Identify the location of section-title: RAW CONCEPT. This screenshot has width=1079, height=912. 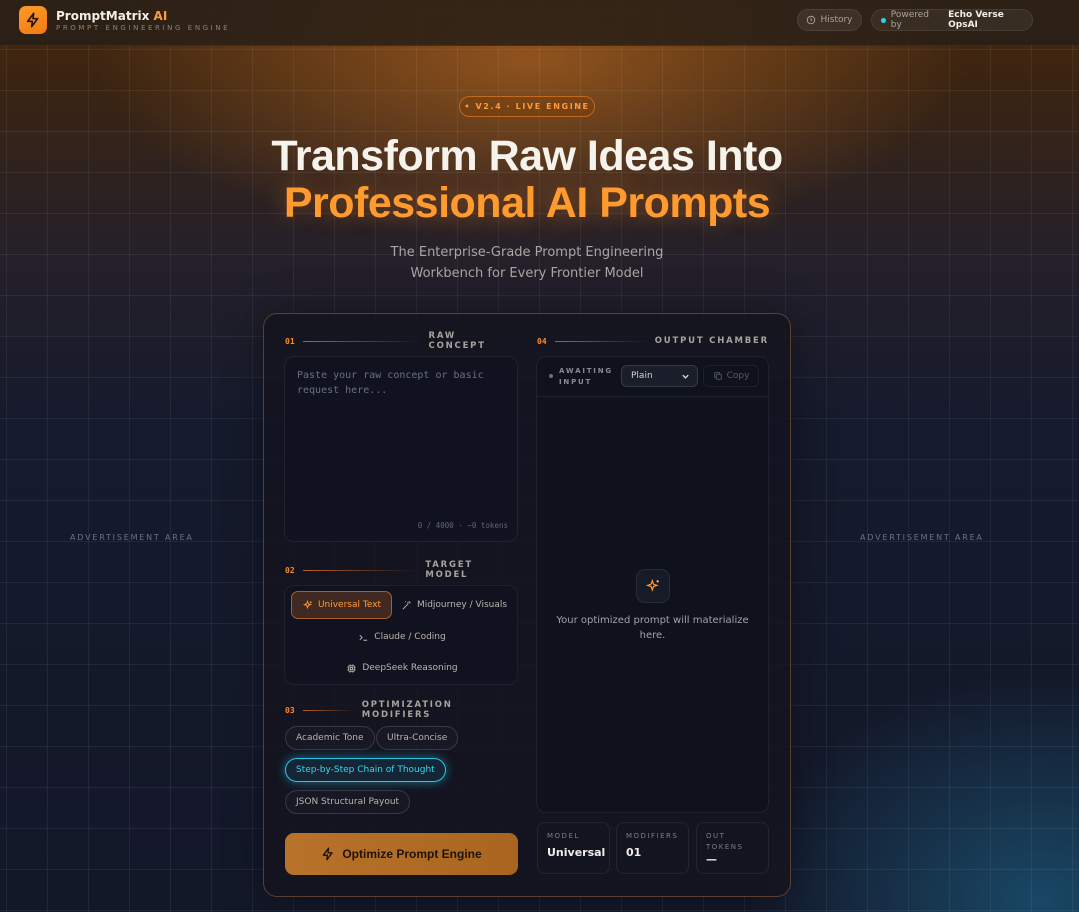
(457, 341).